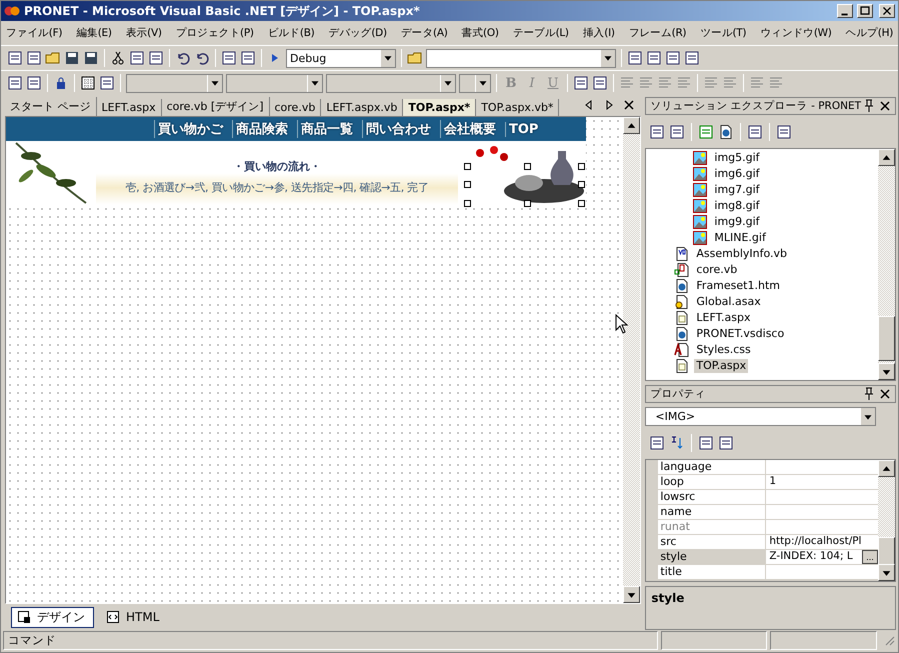  What do you see at coordinates (261, 129) in the screenshot?
I see `nav-link: 商品険索` at bounding box center [261, 129].